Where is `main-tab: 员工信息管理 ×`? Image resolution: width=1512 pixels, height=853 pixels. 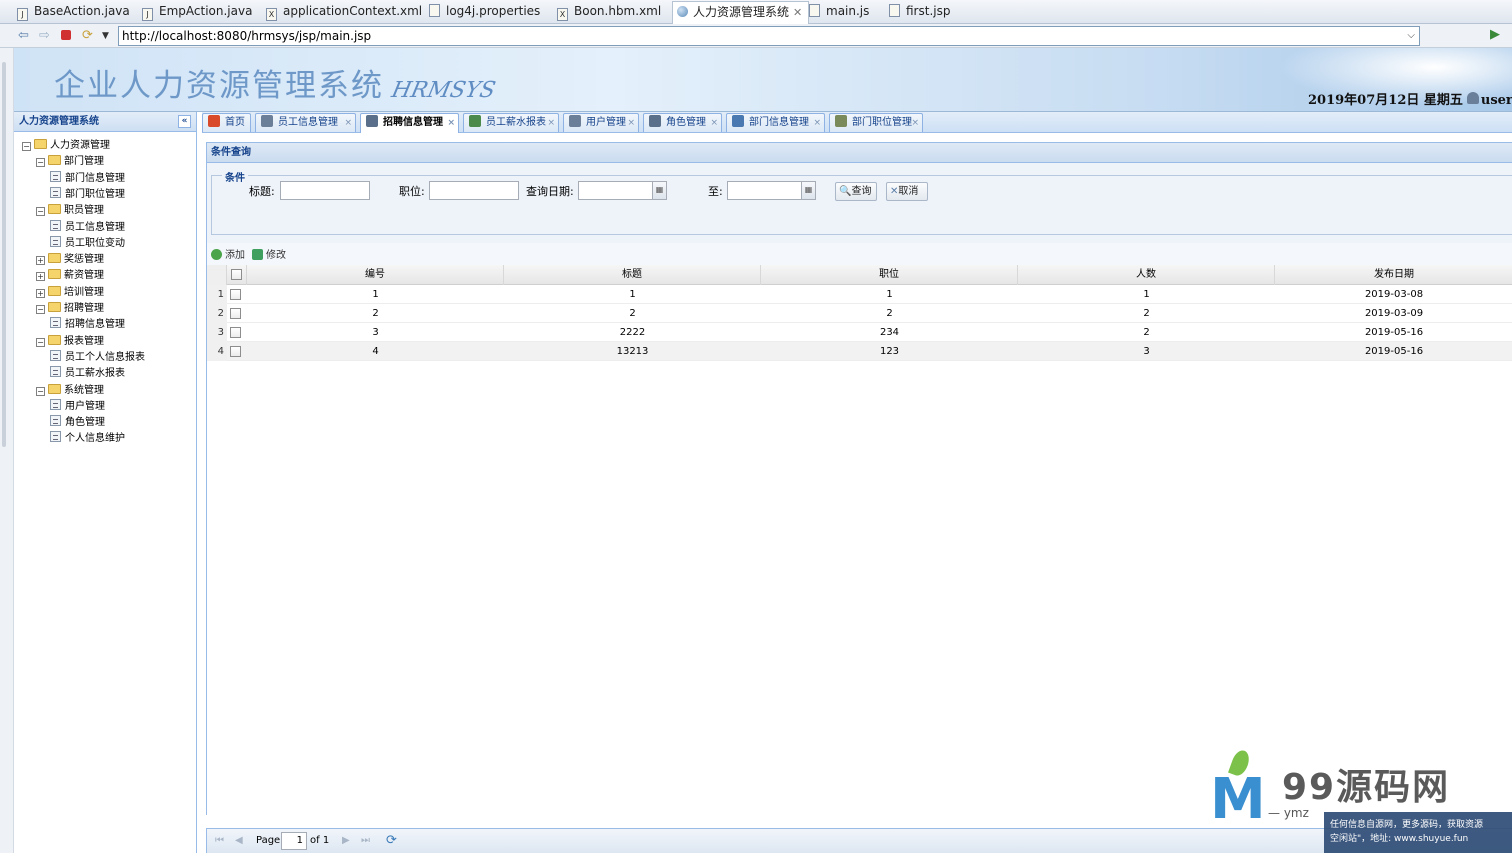
main-tab: 员工信息管理 × is located at coordinates (305, 122).